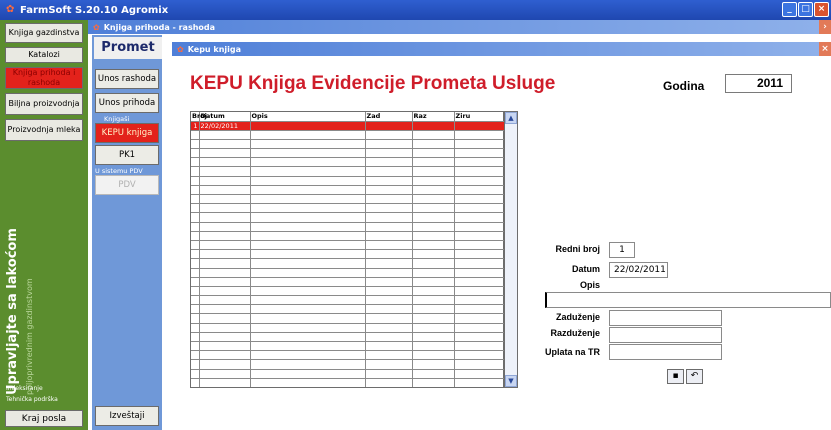 The height and width of the screenshot is (430, 831). I want to click on zaduzenje-field, so click(665, 318).